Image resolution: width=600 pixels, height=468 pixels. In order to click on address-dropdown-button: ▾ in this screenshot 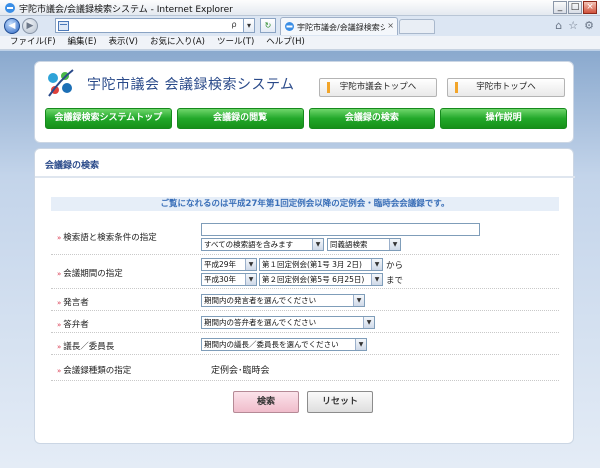, I will do `click(249, 25)`.